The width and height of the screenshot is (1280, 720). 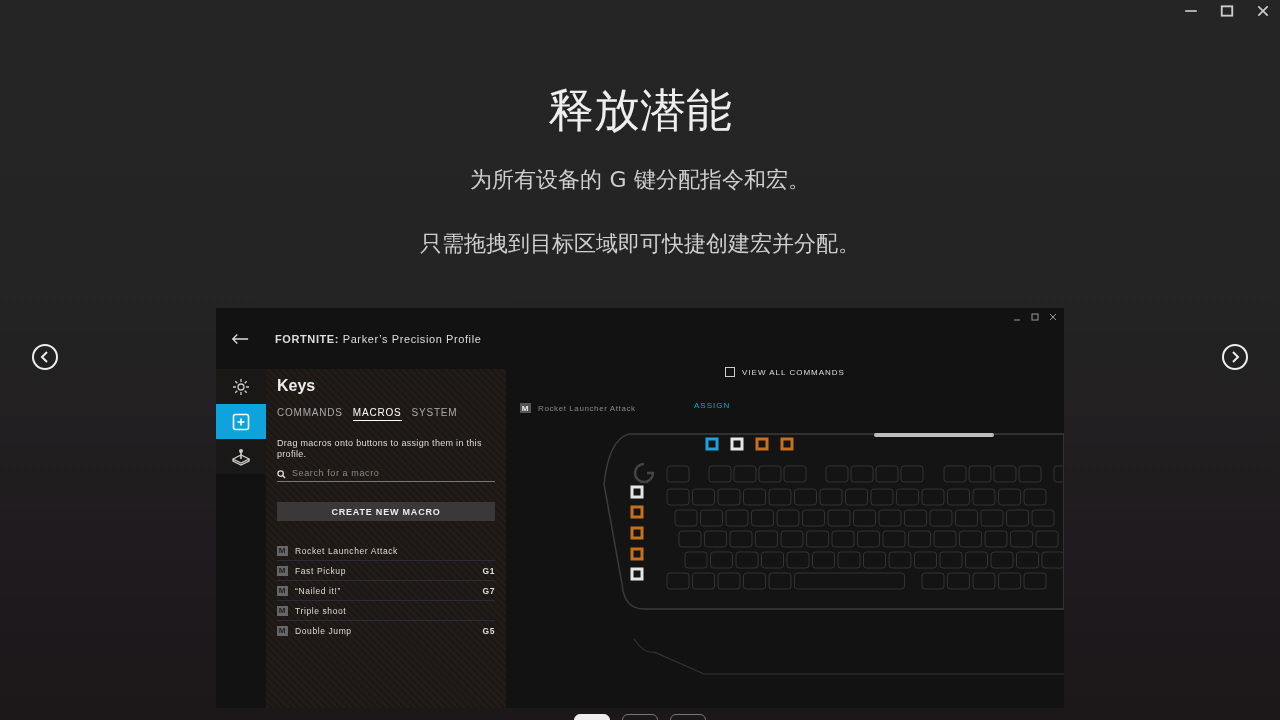 What do you see at coordinates (297, 386) in the screenshot?
I see `panel-title: Keys` at bounding box center [297, 386].